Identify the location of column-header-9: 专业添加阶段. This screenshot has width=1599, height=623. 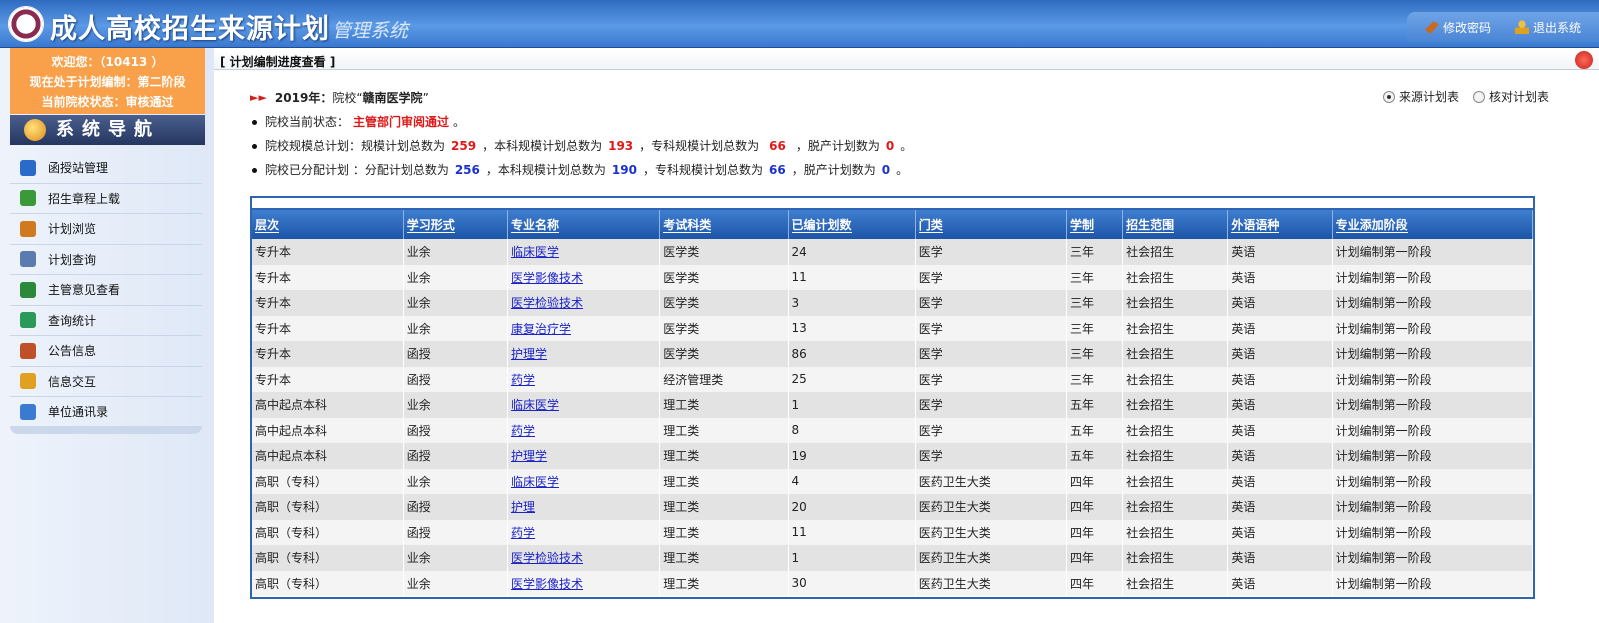
(1433, 224).